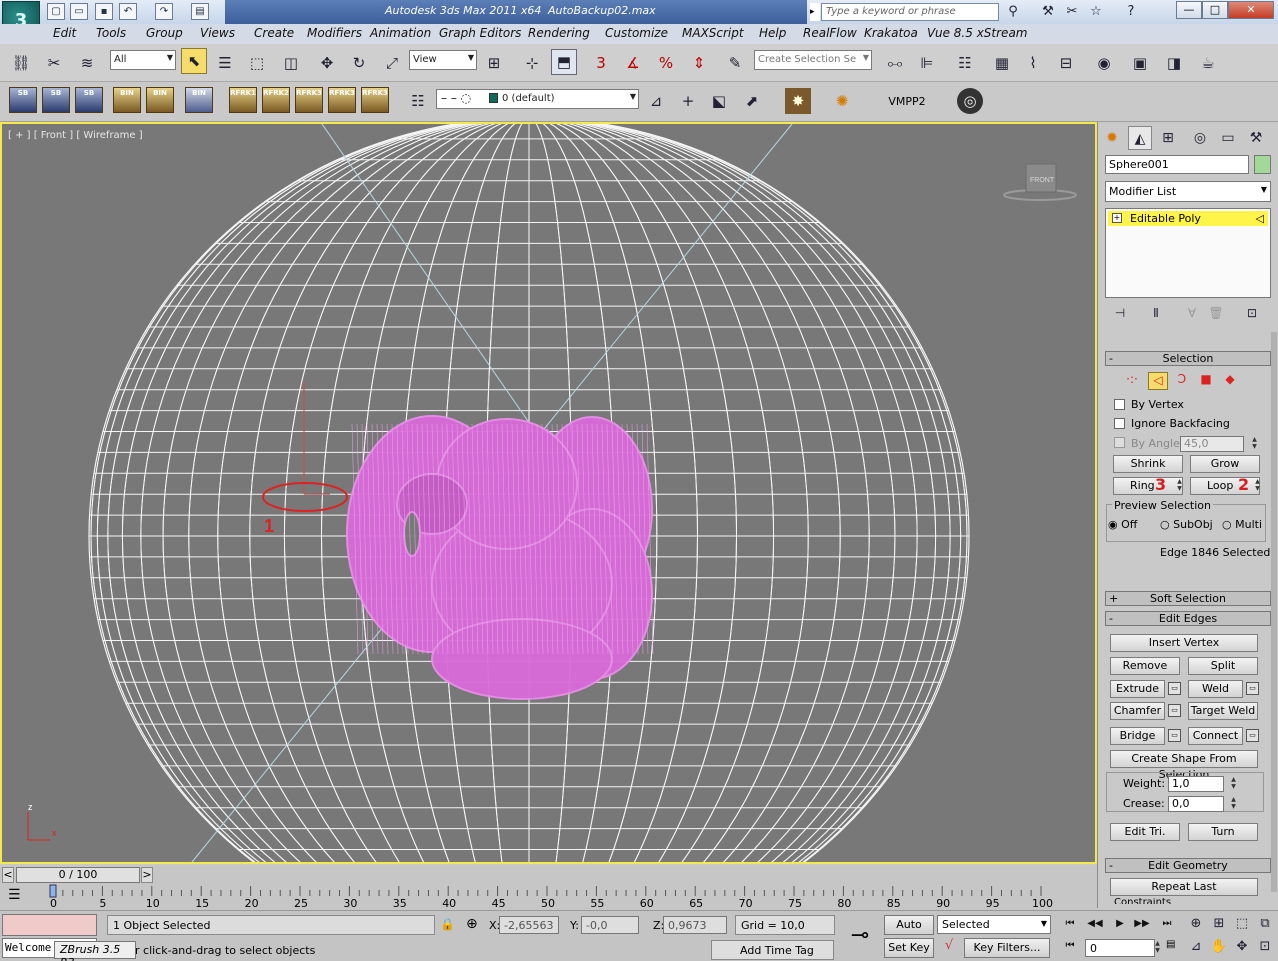 The height and width of the screenshot is (961, 1278). Describe the element at coordinates (1223, 832) in the screenshot. I see `turn-button: Turn` at that location.